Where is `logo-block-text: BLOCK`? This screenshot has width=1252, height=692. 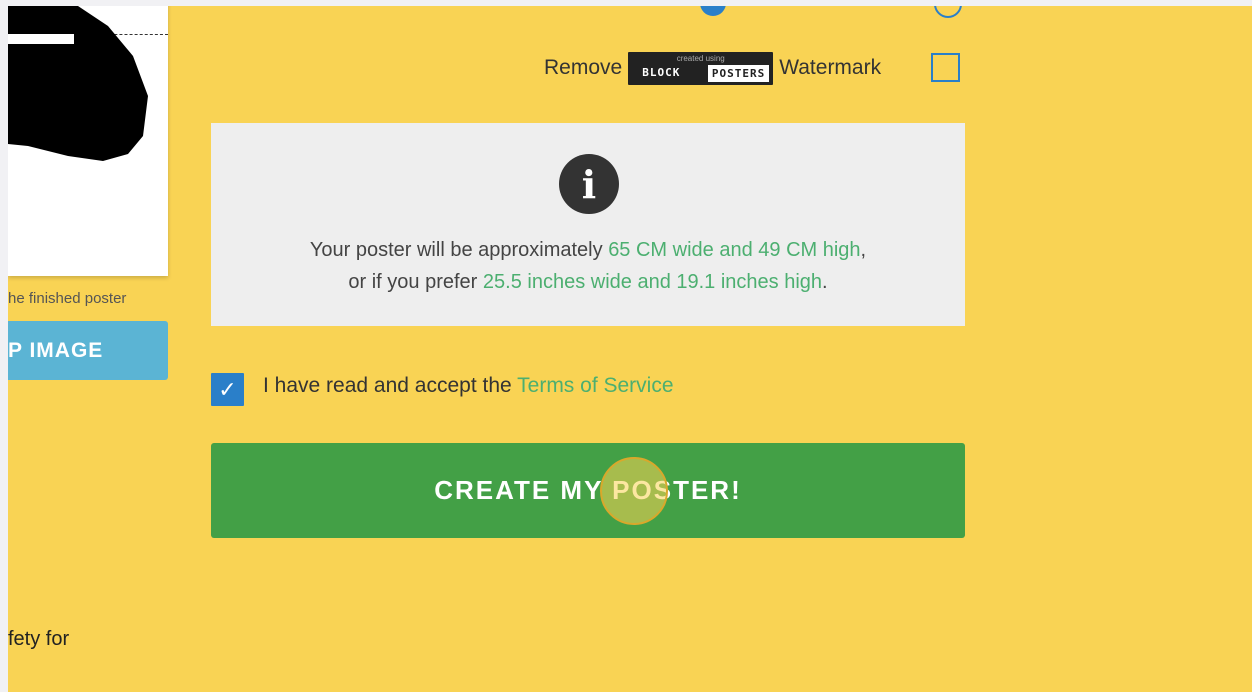
logo-block-text: BLOCK is located at coordinates (661, 72).